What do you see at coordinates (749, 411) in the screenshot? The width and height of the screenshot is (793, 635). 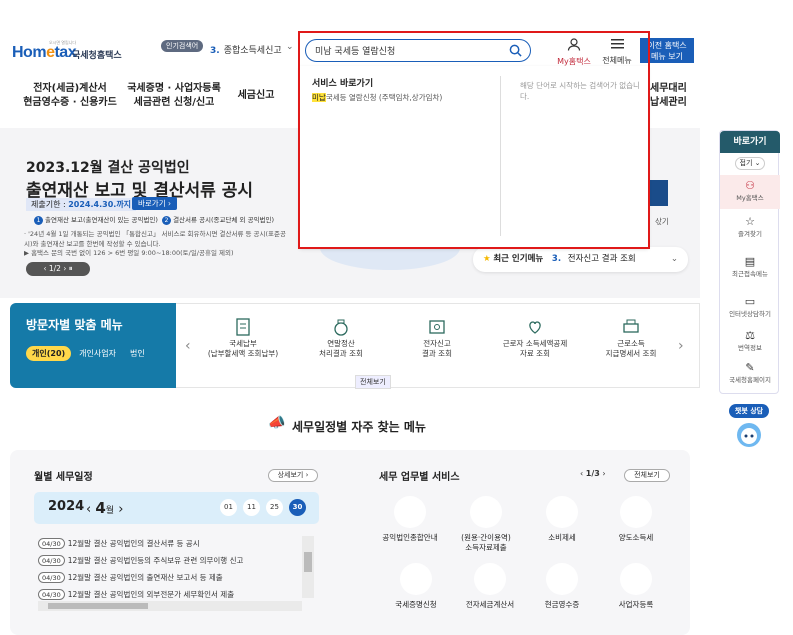 I see `chatbot-label: 챗봇 상담` at bounding box center [749, 411].